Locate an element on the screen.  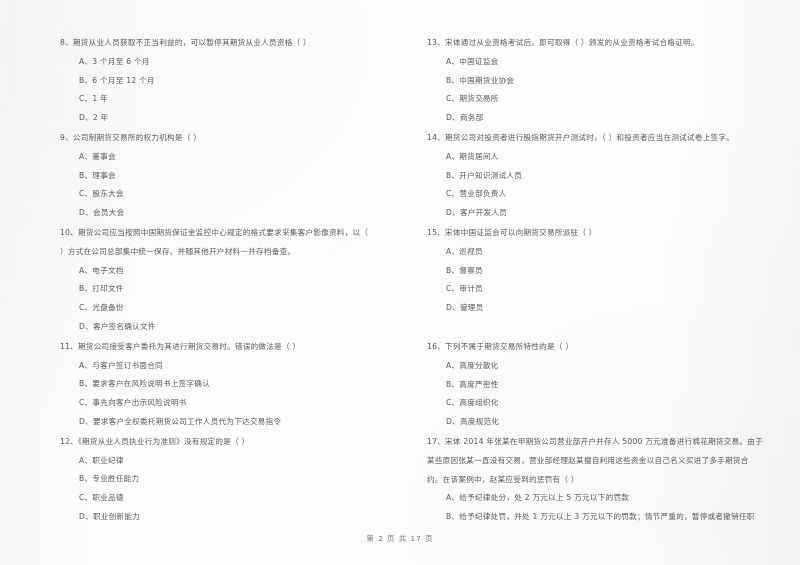
question-16-option-d: D、高度规范化 is located at coordinates (599, 422).